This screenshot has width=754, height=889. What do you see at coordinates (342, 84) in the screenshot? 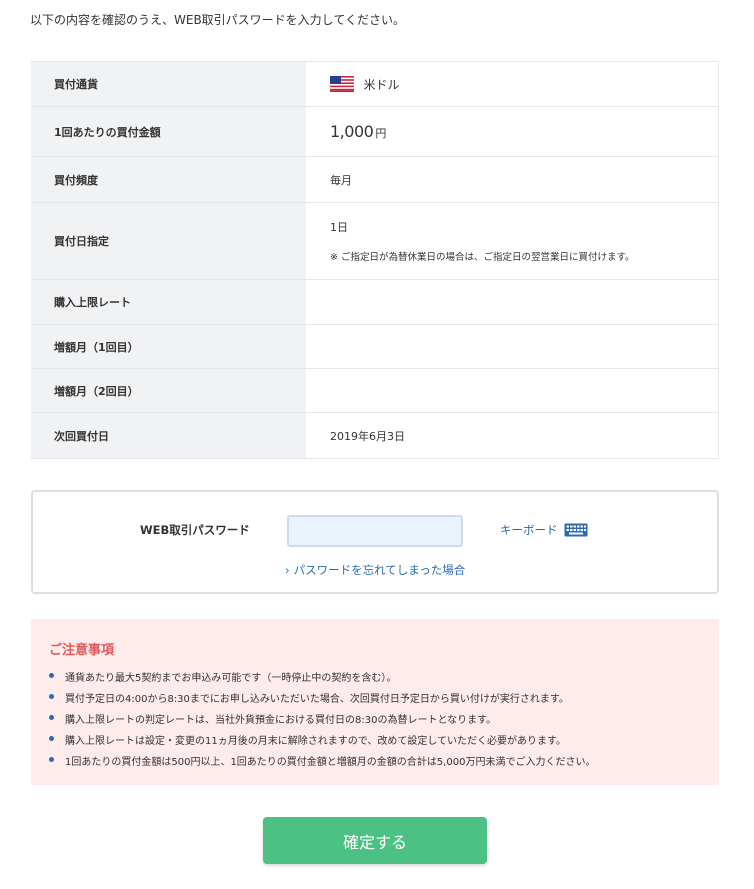
I see `us-flag-icon` at bounding box center [342, 84].